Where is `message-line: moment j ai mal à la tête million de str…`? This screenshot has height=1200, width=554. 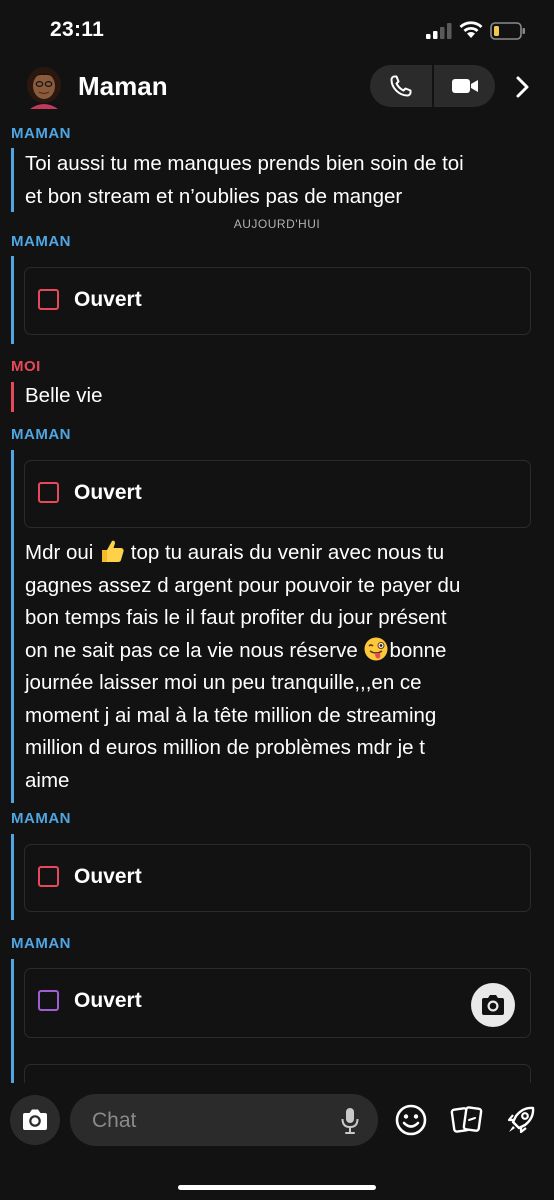 message-line: moment j ai mal à la tête million de str… is located at coordinates (231, 715).